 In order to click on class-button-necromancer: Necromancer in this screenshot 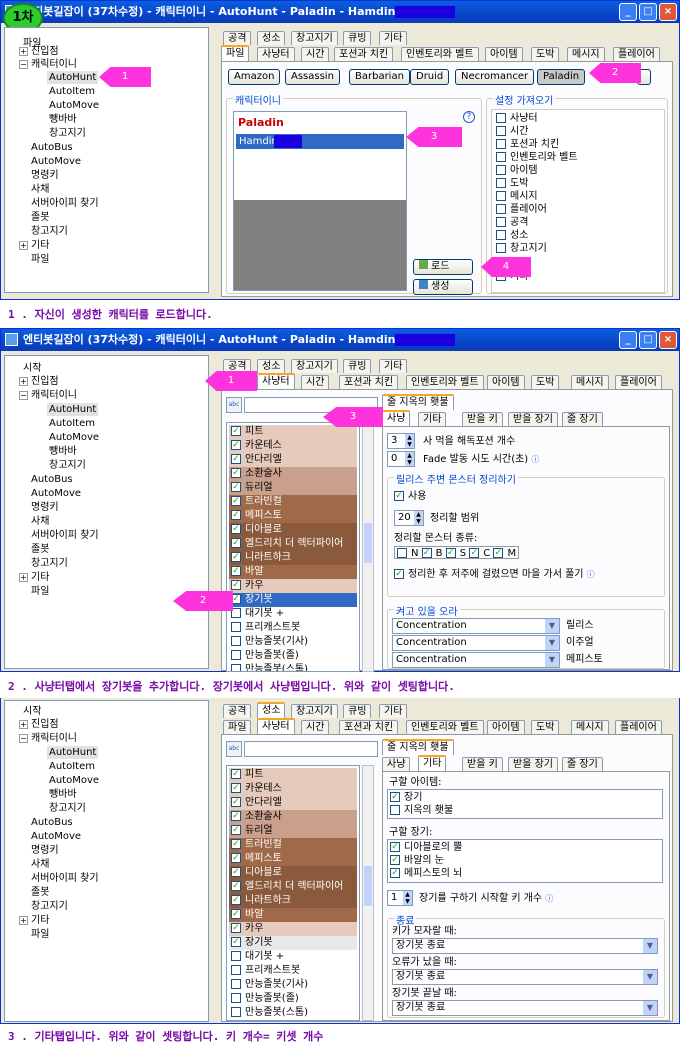, I will do `click(495, 77)`.